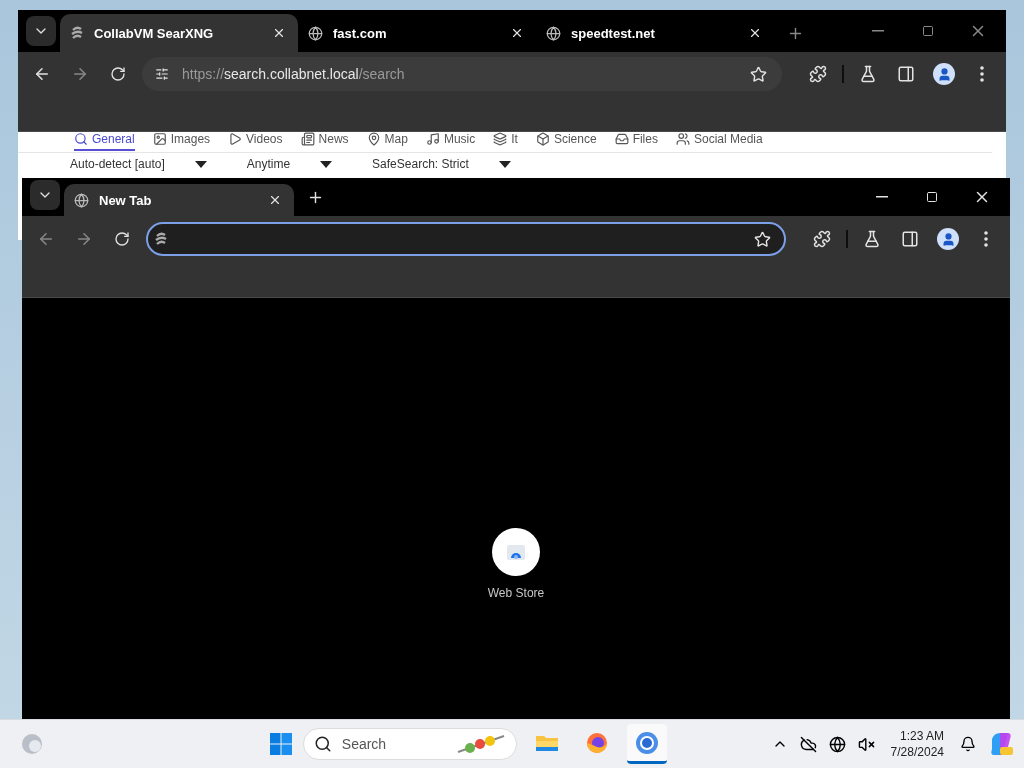 The height and width of the screenshot is (768, 1024). Describe the element at coordinates (655, 33) in the screenshot. I see `browser-tab: speedtest.net` at that location.